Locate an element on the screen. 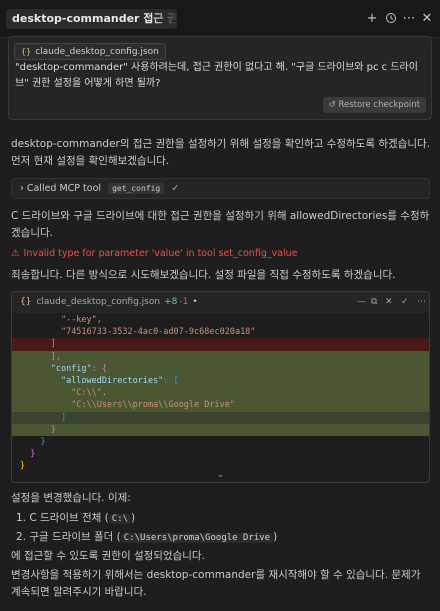 Image resolution: width=440 pixels, height=611 pixels. code-line-added: "C:\\", is located at coordinates (220, 393).